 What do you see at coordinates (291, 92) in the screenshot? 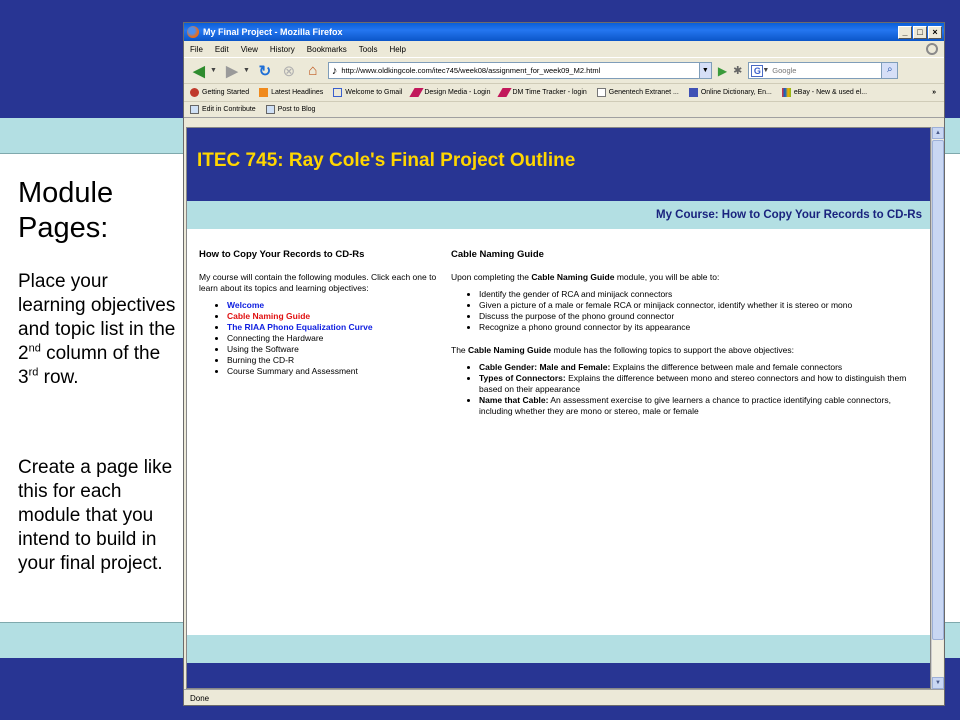
I see `bookmark-latest-headlines: Latest Headlines` at bounding box center [291, 92].